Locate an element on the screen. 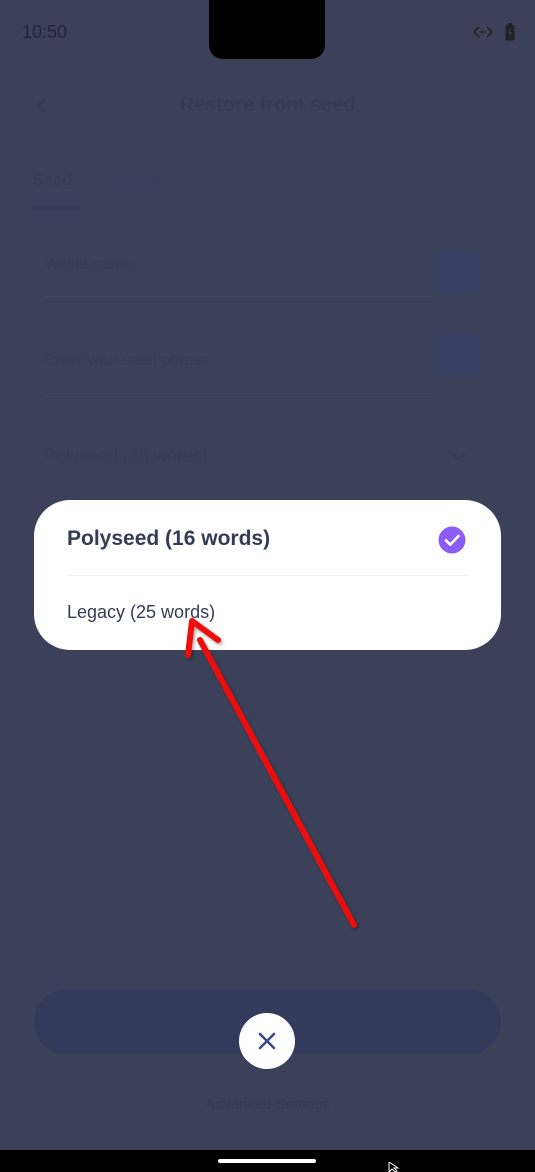 The image size is (535, 1172). option-polyseed: Polyseed (16 words) is located at coordinates (267, 537).